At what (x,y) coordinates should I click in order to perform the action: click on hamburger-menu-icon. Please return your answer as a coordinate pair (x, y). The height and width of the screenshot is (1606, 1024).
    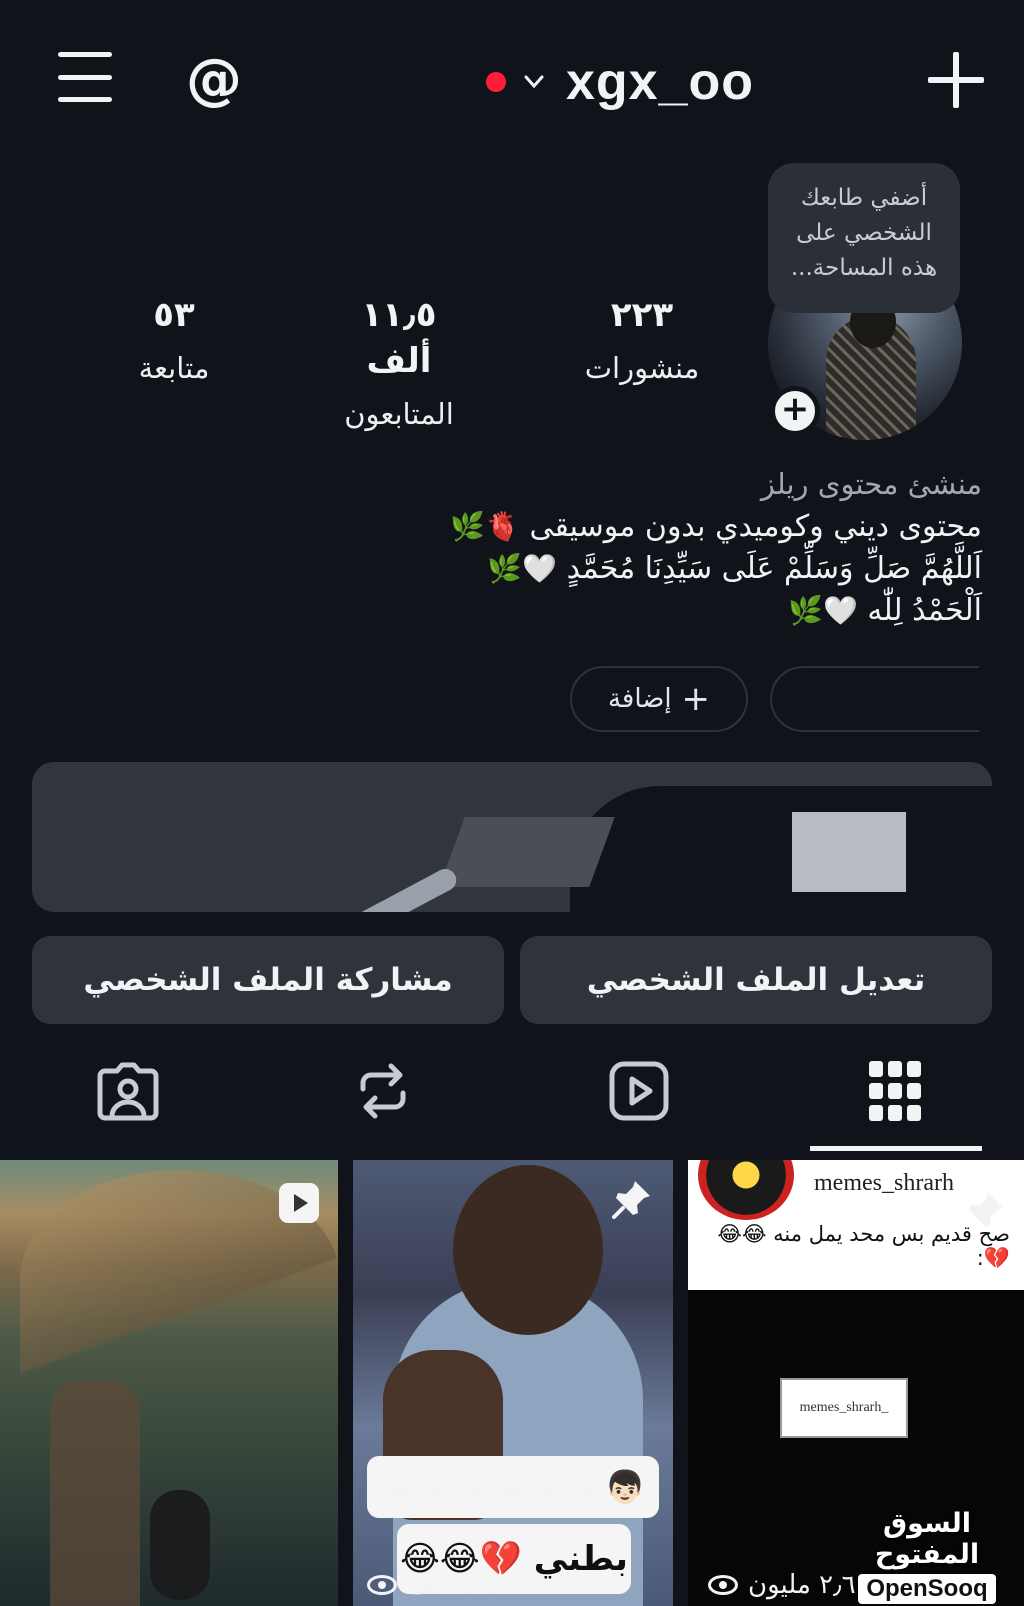
    Looking at the image, I should click on (85, 77).